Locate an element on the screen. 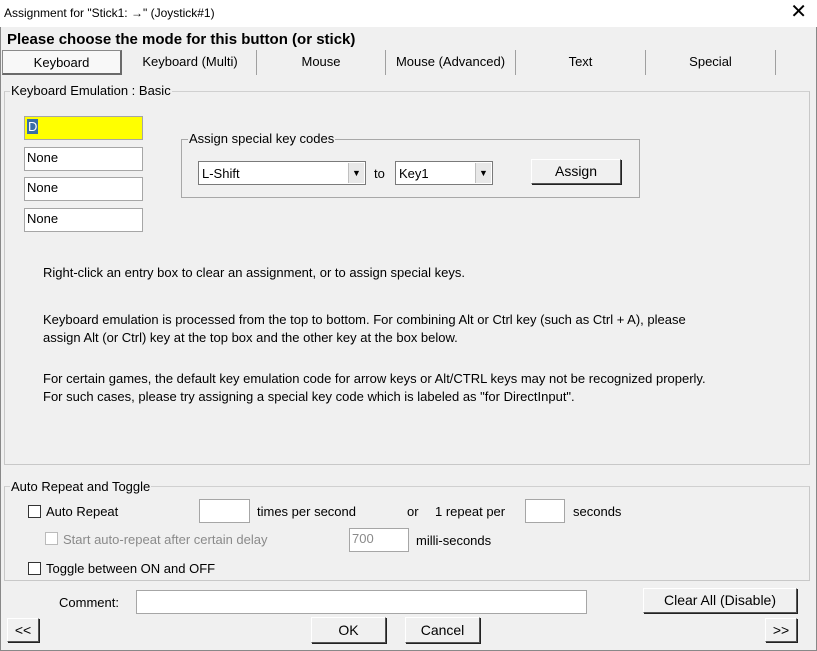 This screenshot has width=817, height=651. toggle-label: Toggle between ON and OFF is located at coordinates (131, 568).